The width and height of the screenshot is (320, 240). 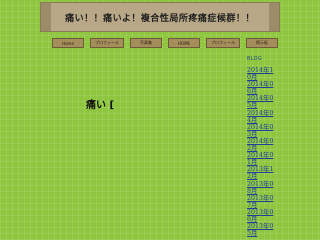 What do you see at coordinates (184, 43) in the screenshot?
I see `nav-button-4: HOME` at bounding box center [184, 43].